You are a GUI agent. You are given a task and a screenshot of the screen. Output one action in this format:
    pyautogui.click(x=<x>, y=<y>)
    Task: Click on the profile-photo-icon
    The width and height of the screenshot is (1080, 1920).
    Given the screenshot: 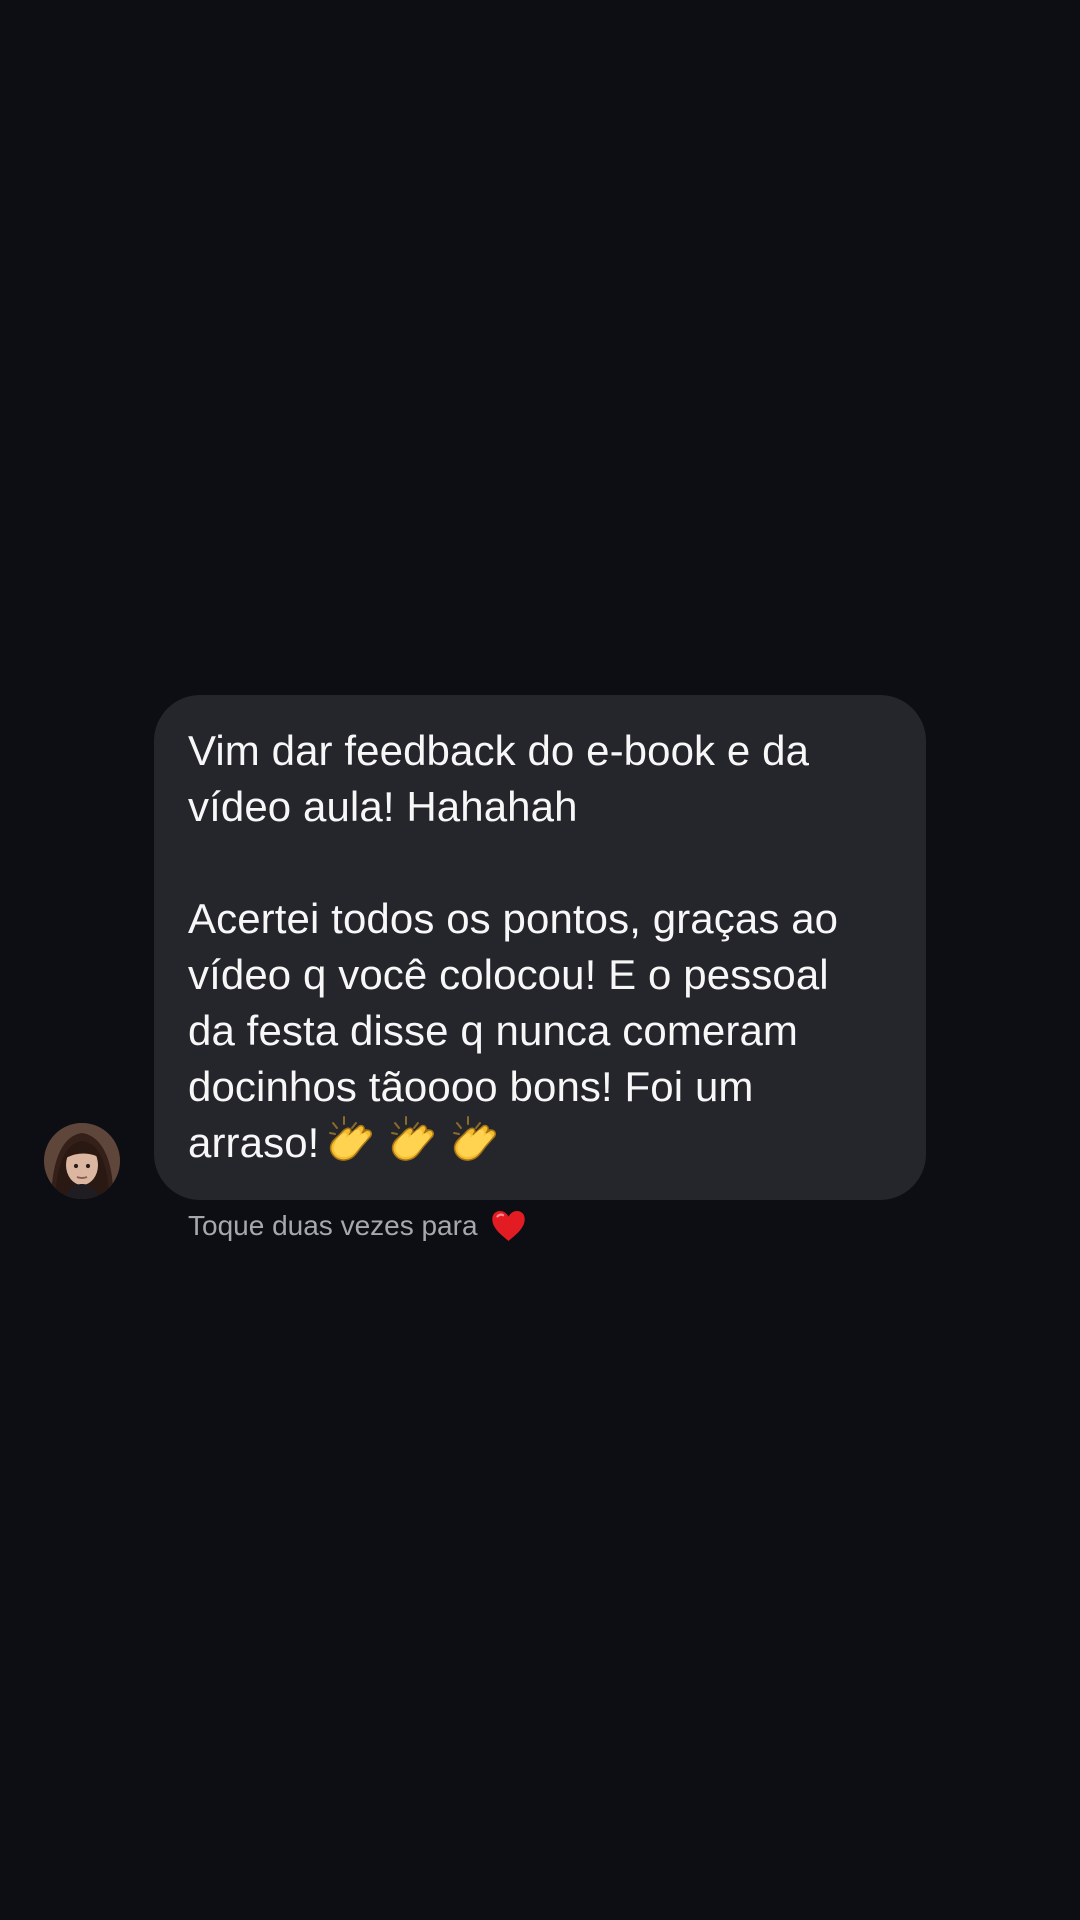 What is the action you would take?
    pyautogui.click(x=82, y=1161)
    